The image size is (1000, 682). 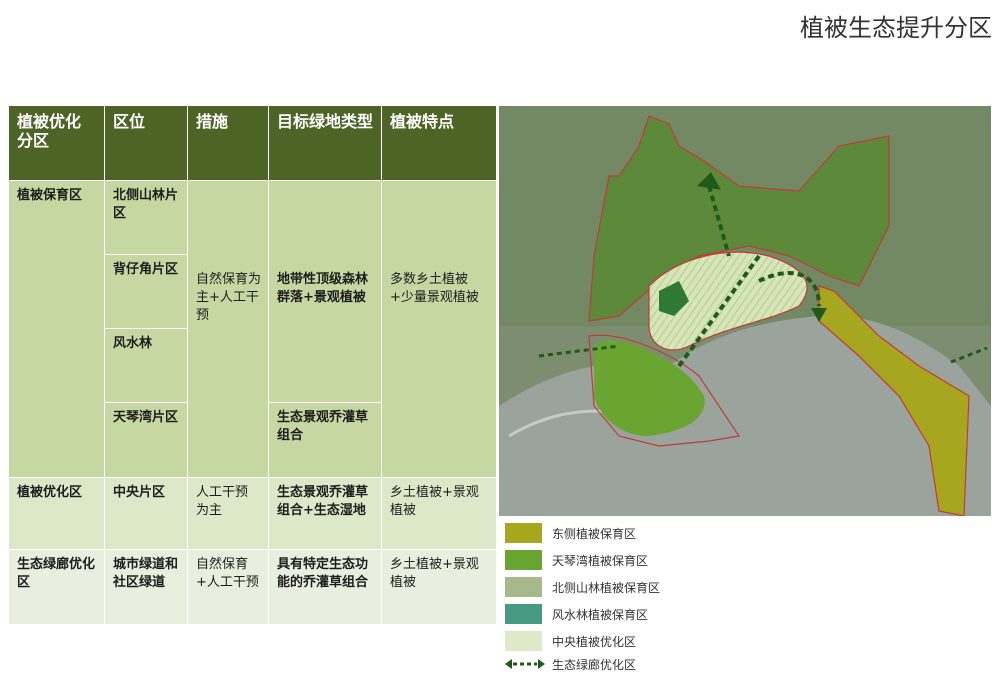 I want to click on header-measure: 措施, so click(x=228, y=143).